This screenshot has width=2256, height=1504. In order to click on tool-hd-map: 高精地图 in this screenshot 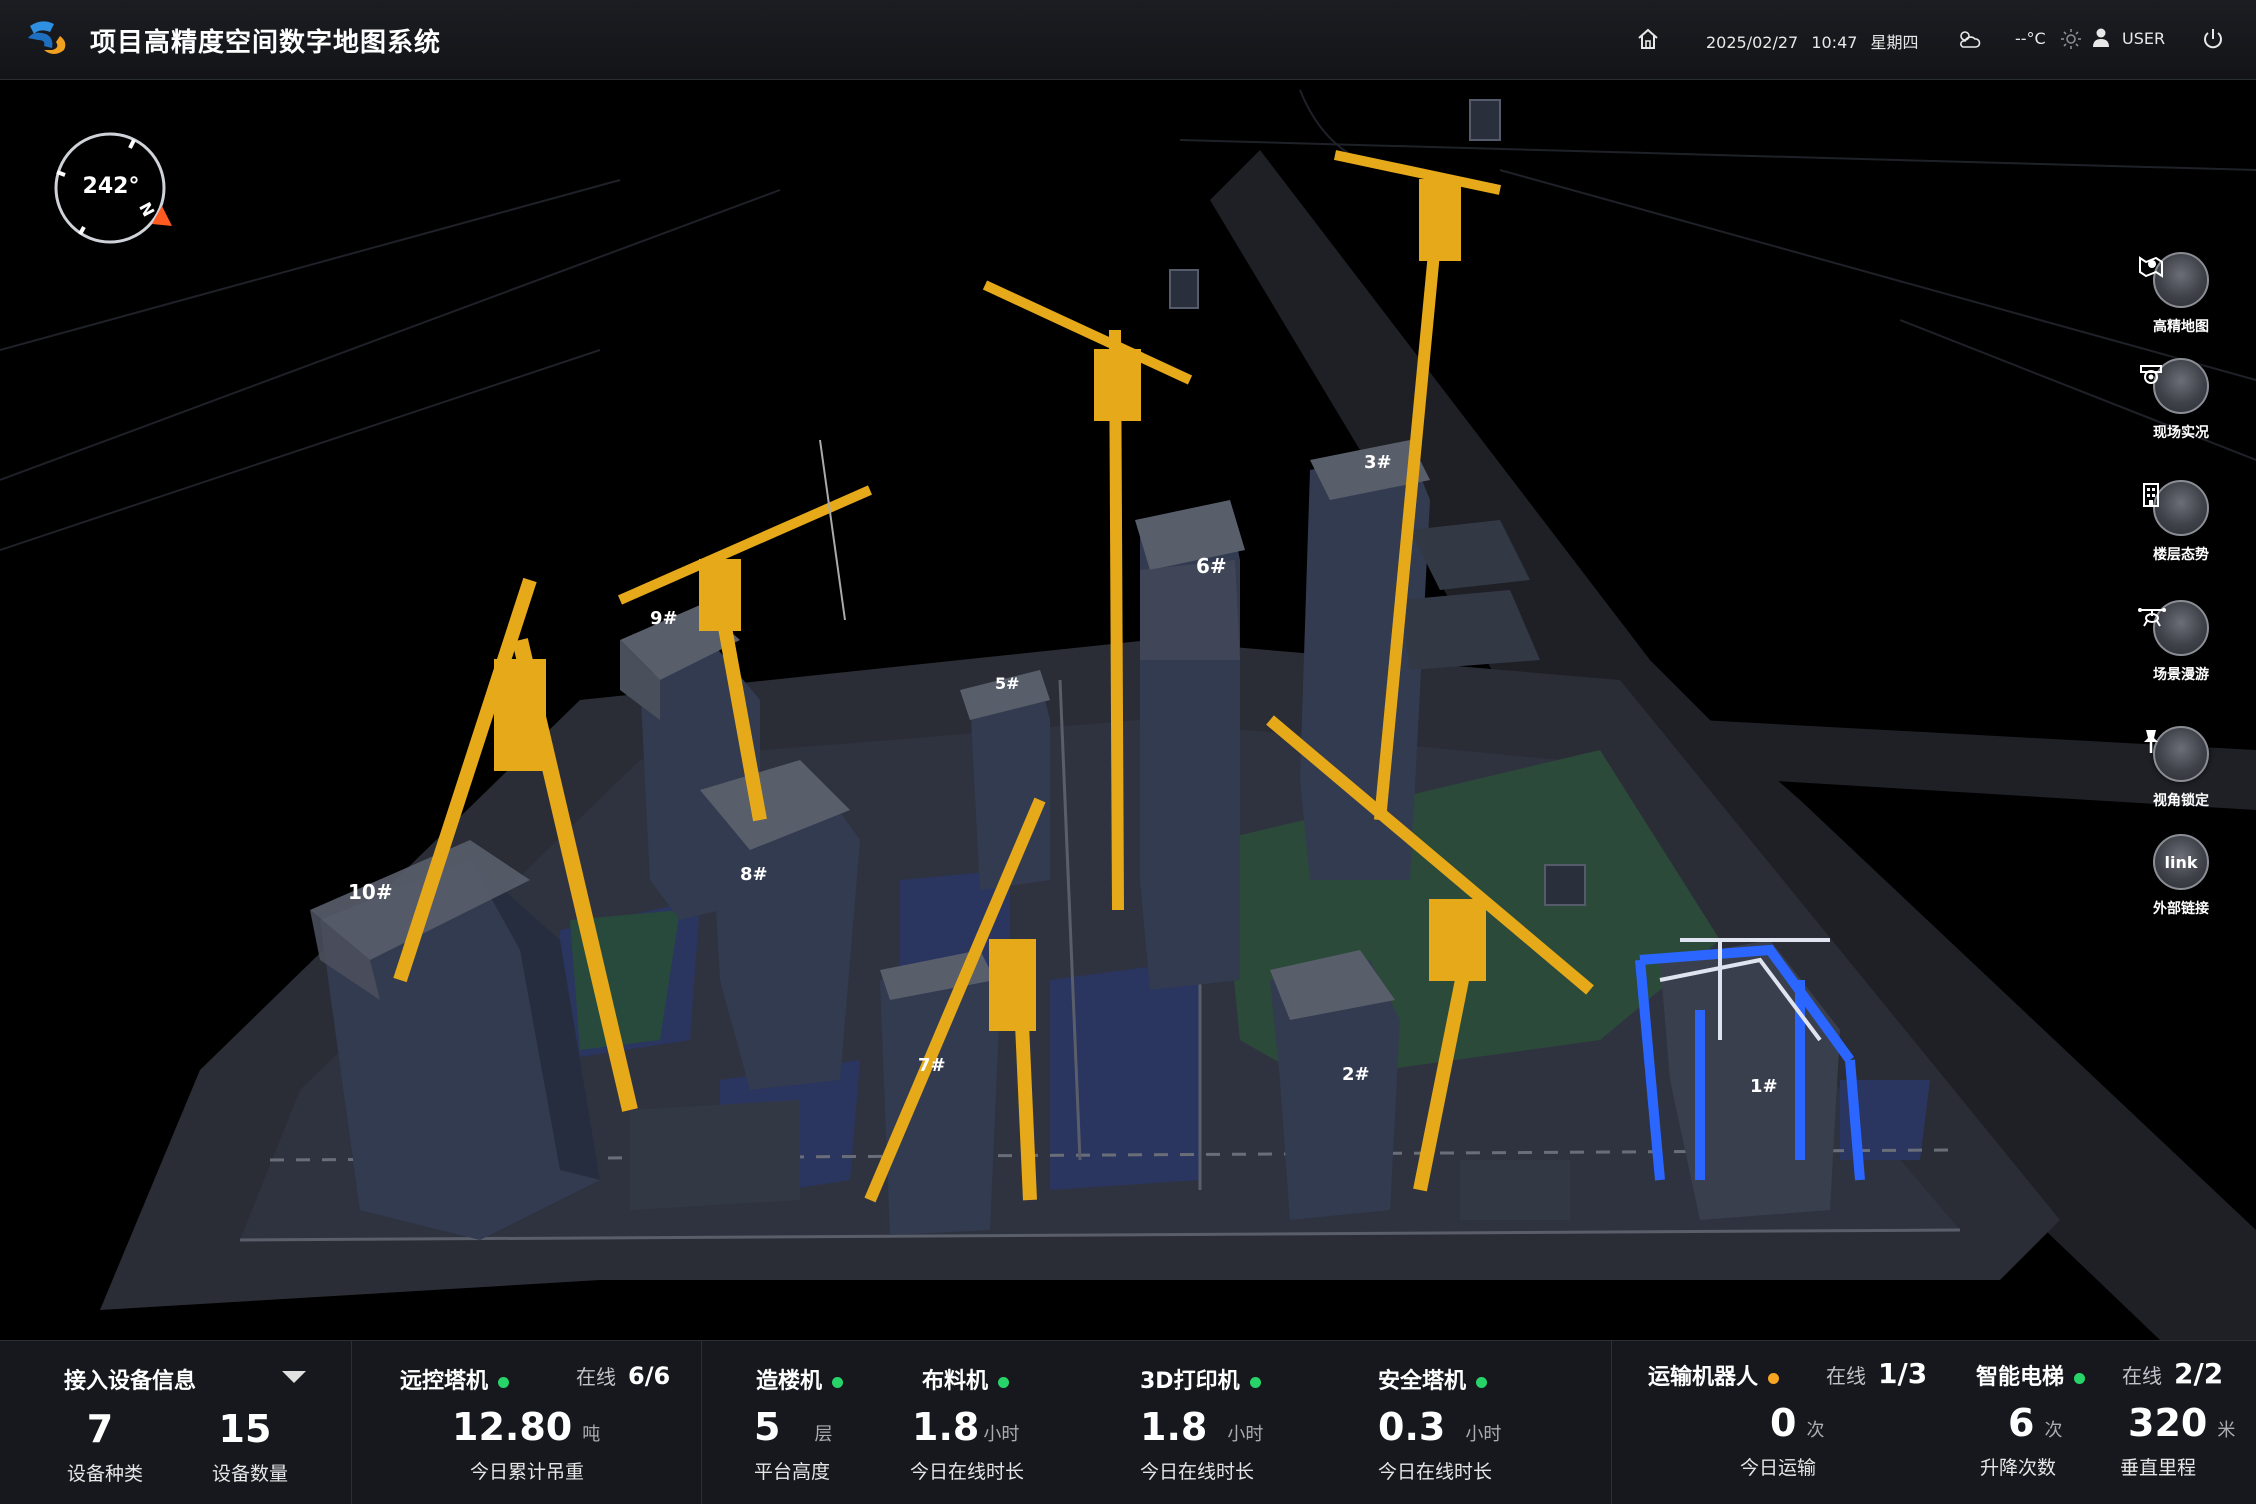, I will do `click(2181, 294)`.